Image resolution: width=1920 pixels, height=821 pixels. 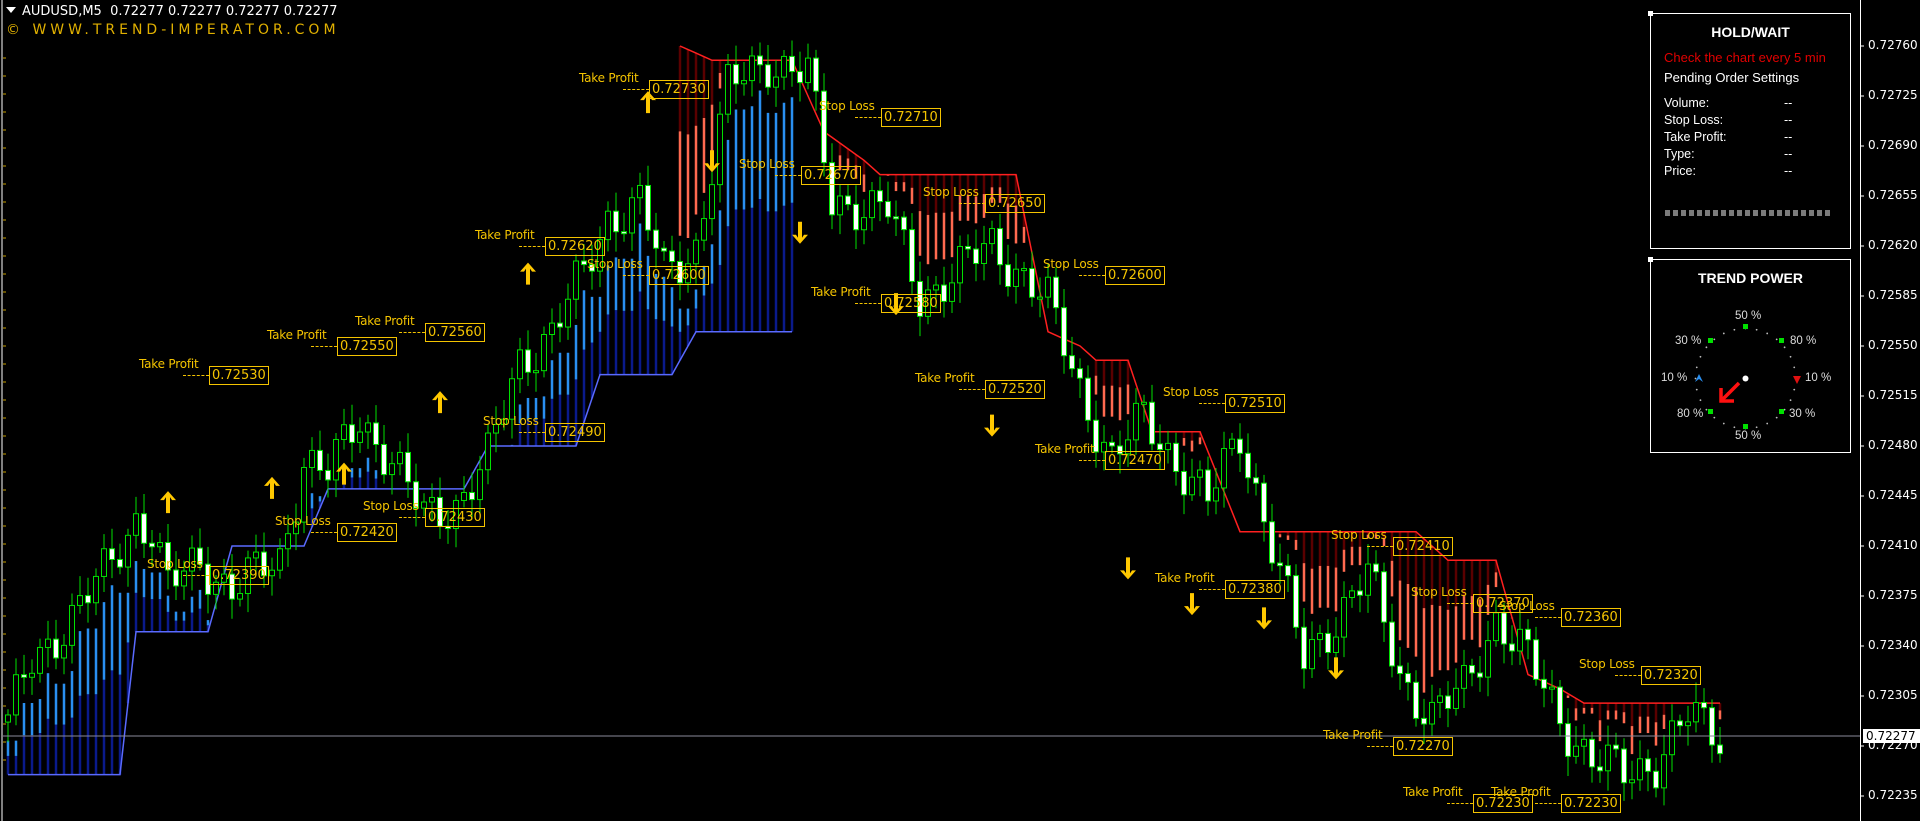 What do you see at coordinates (1788, 171) in the screenshot?
I see `setting-value: --` at bounding box center [1788, 171].